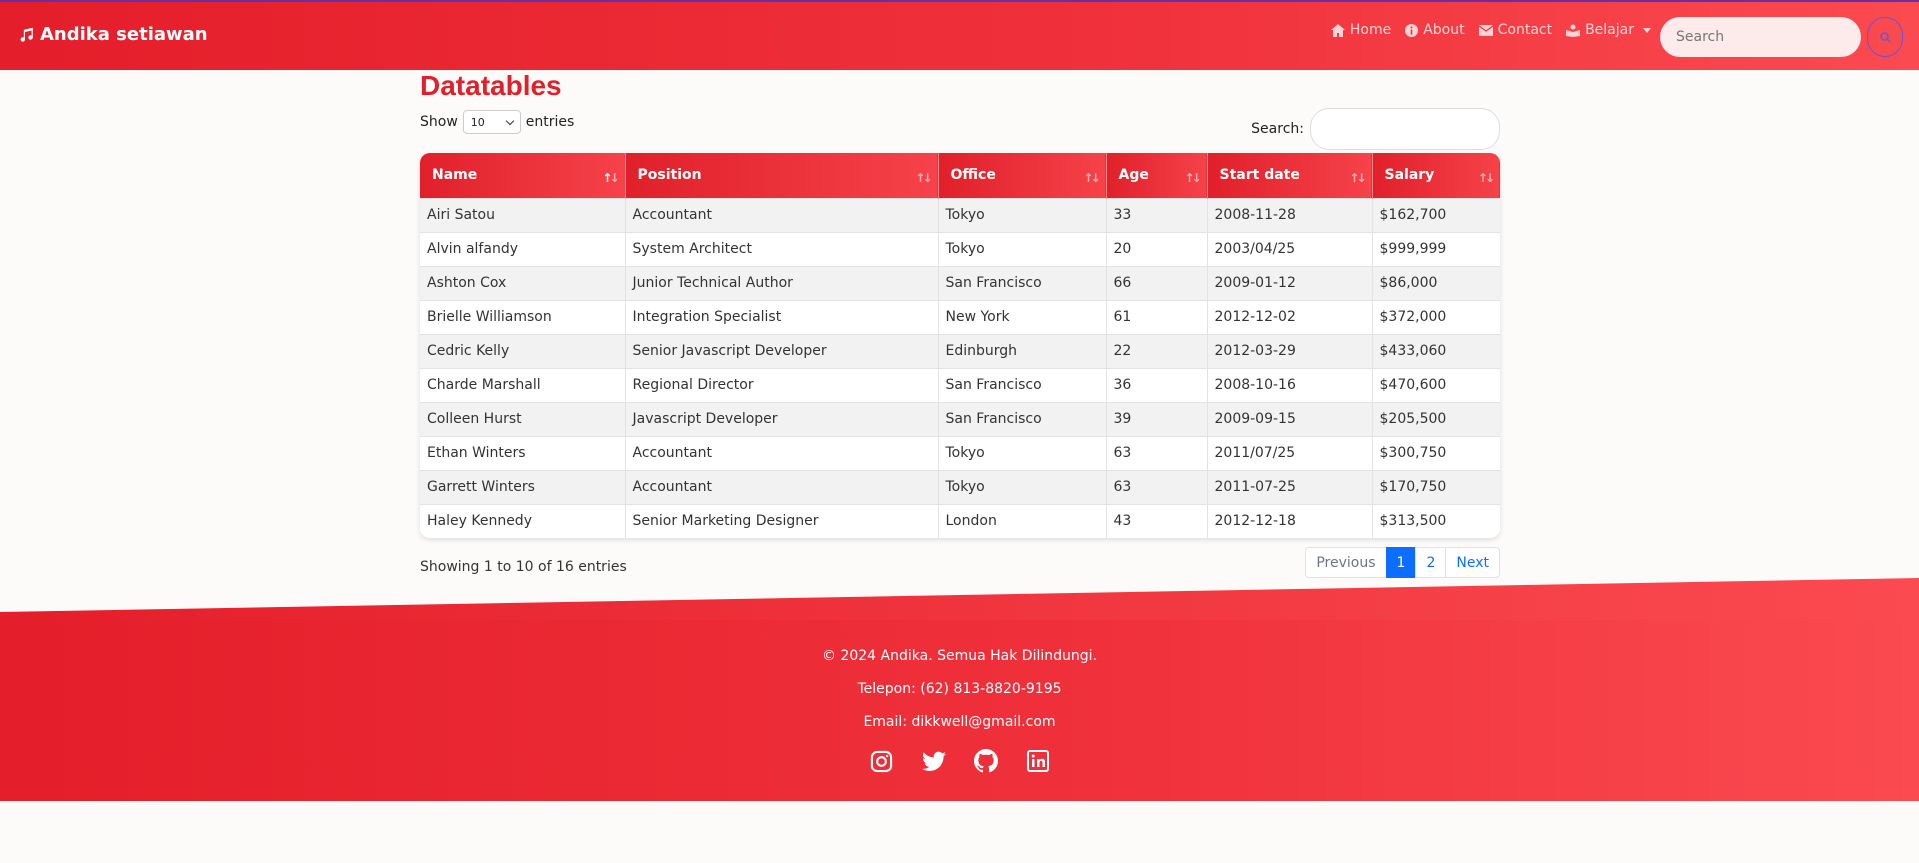 This screenshot has width=1919, height=863. I want to click on cell-start-date: 2012-12-18, so click(1290, 520).